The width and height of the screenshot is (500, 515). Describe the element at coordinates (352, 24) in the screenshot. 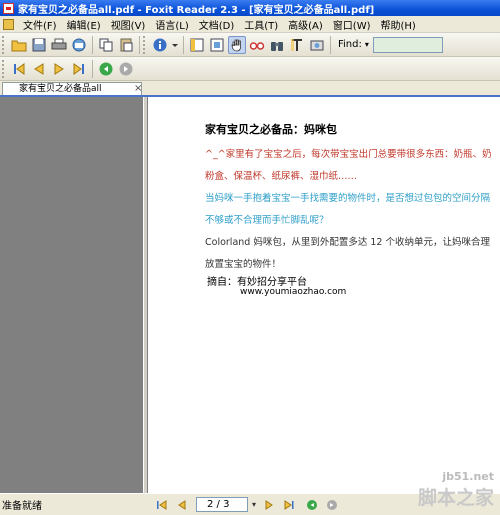

I see `menu-window: 窗口(W)` at that location.